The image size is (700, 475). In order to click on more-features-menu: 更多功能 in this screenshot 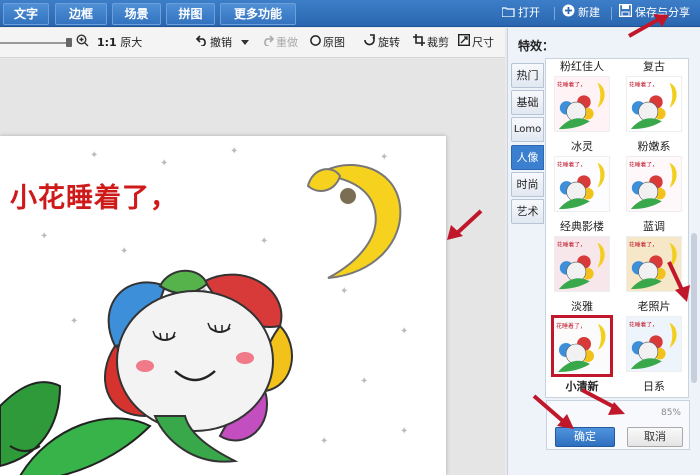, I will do `click(258, 20)`.